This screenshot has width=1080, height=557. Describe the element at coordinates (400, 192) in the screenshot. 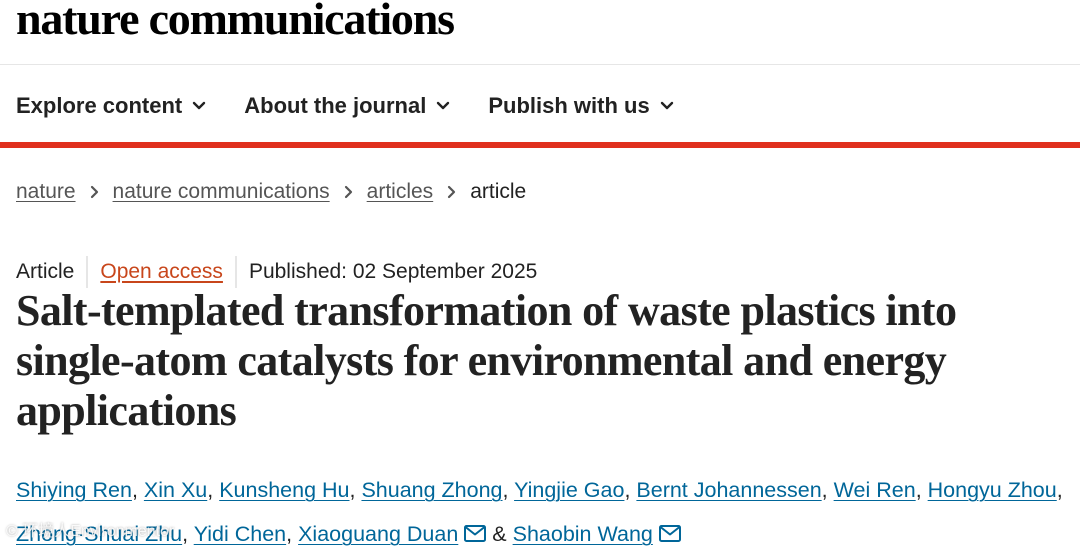

I see `breadcrumb-articles: articles` at that location.